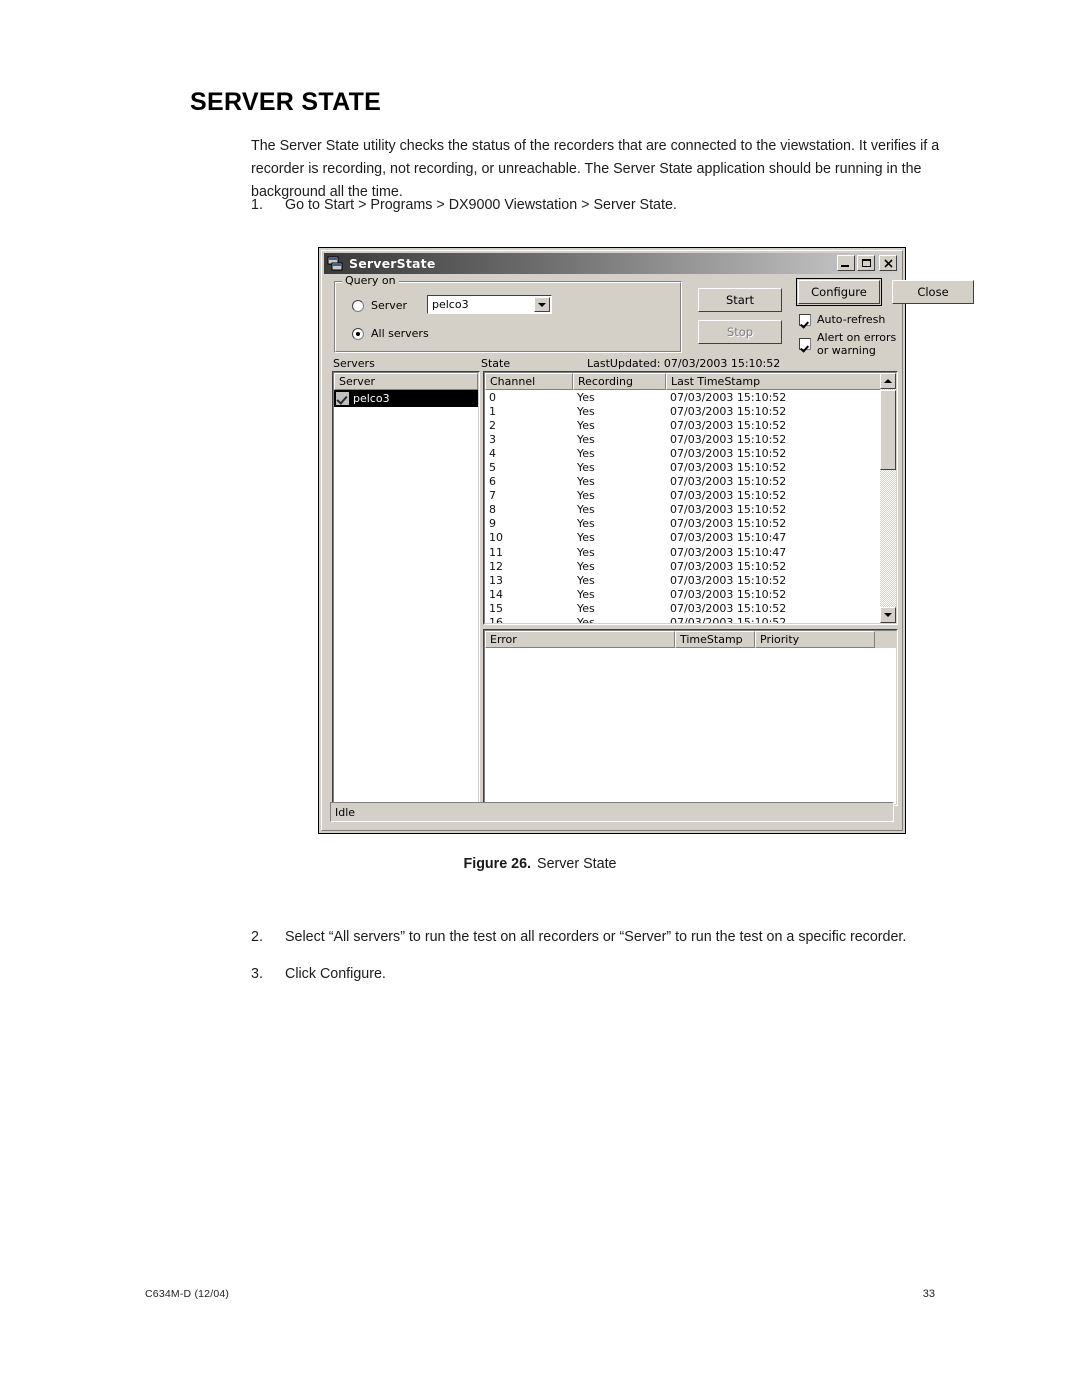 The image size is (1080, 1397). I want to click on table-row: 4 Yes 07/03/2003 15:10:52, so click(690, 453).